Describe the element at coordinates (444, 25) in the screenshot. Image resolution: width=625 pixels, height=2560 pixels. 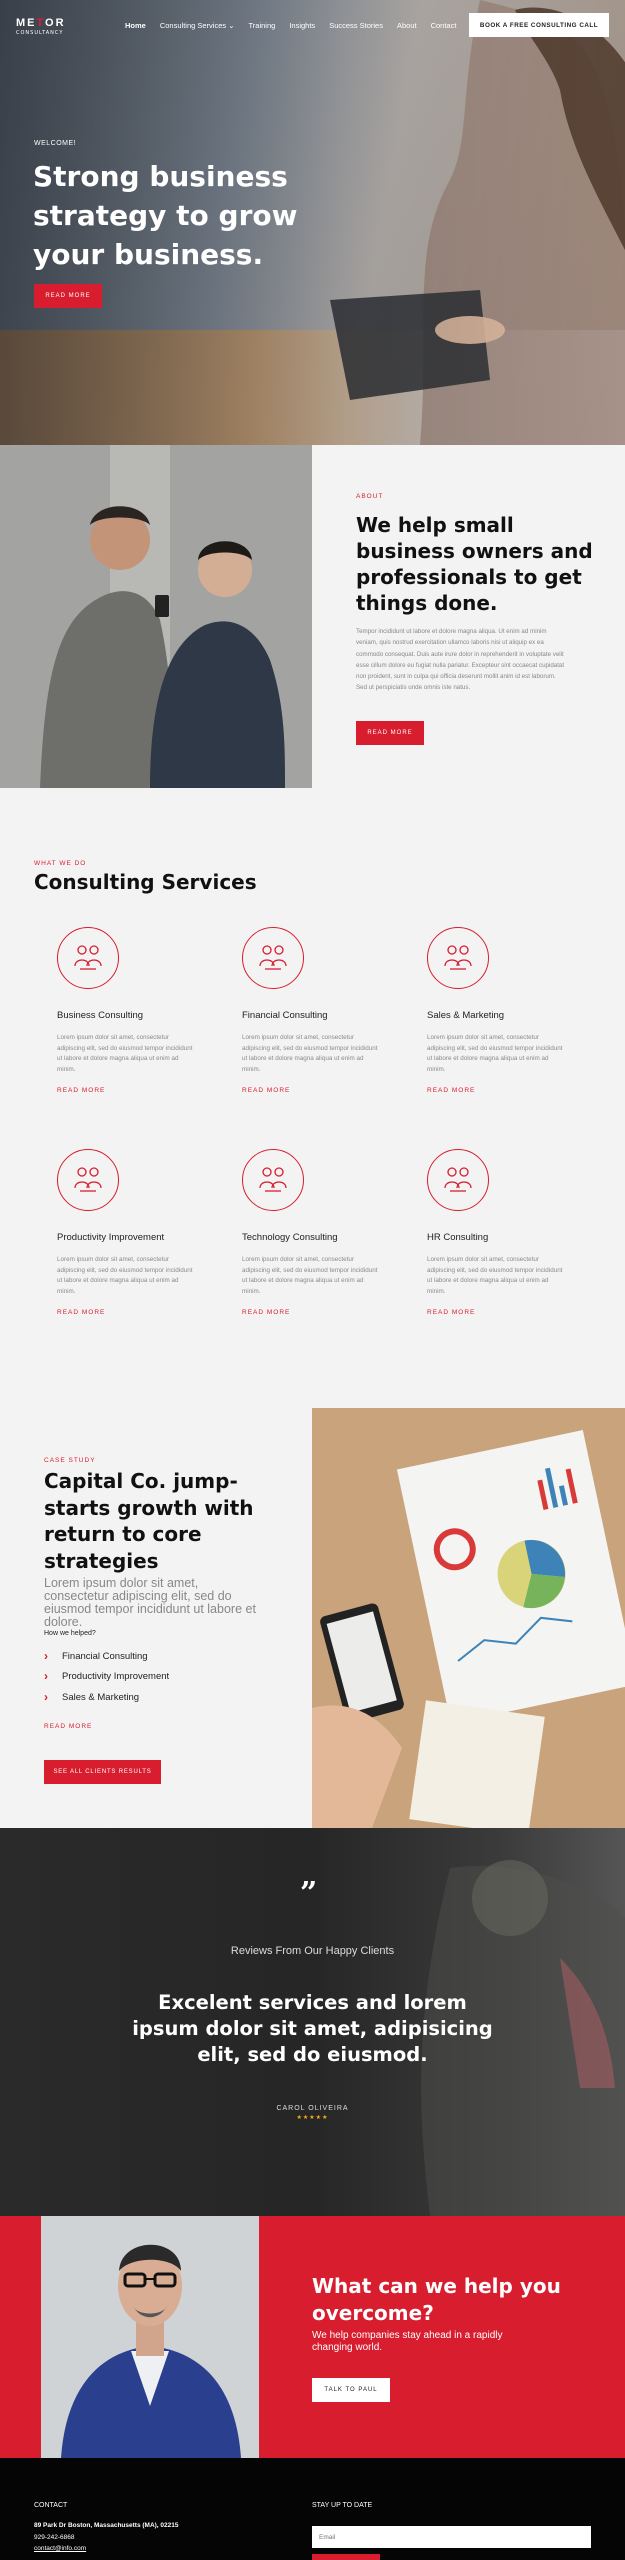
I see `nav-item-contact: Contact` at that location.